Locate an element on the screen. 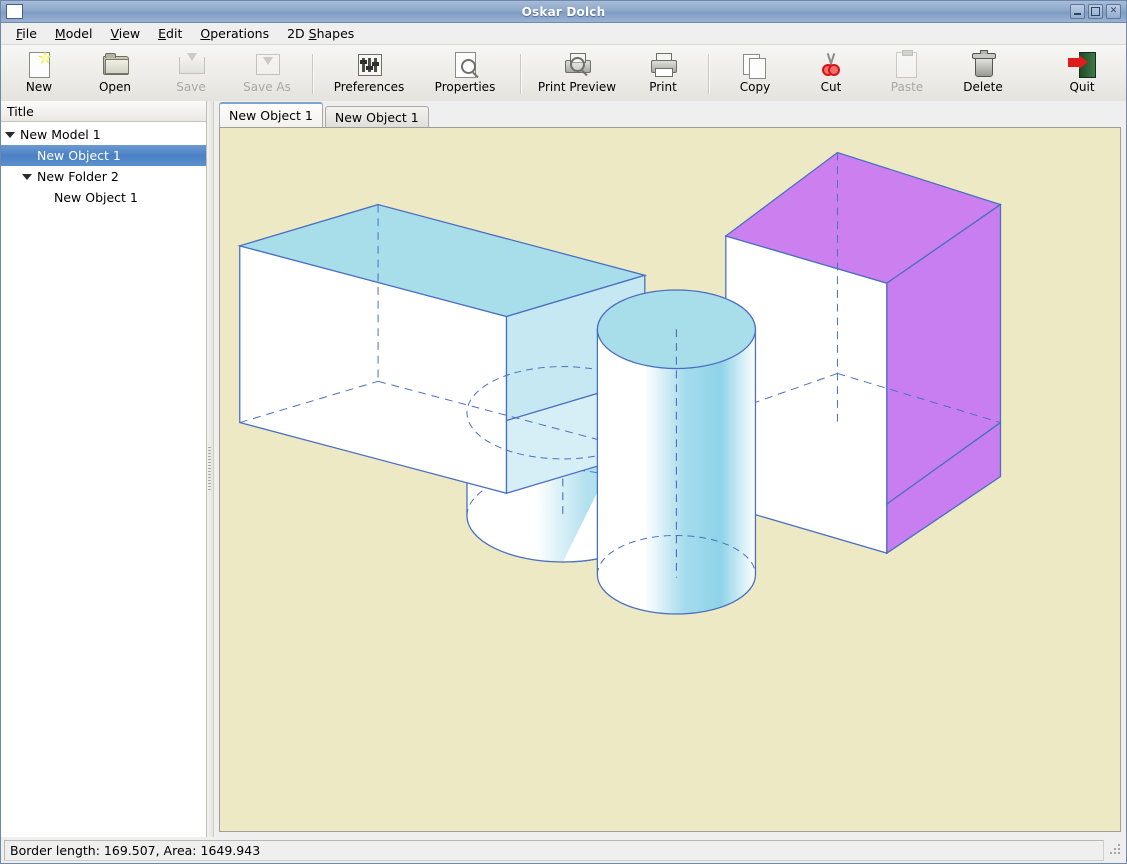  toolbar-button-preferences: Preferences is located at coordinates (369, 75).